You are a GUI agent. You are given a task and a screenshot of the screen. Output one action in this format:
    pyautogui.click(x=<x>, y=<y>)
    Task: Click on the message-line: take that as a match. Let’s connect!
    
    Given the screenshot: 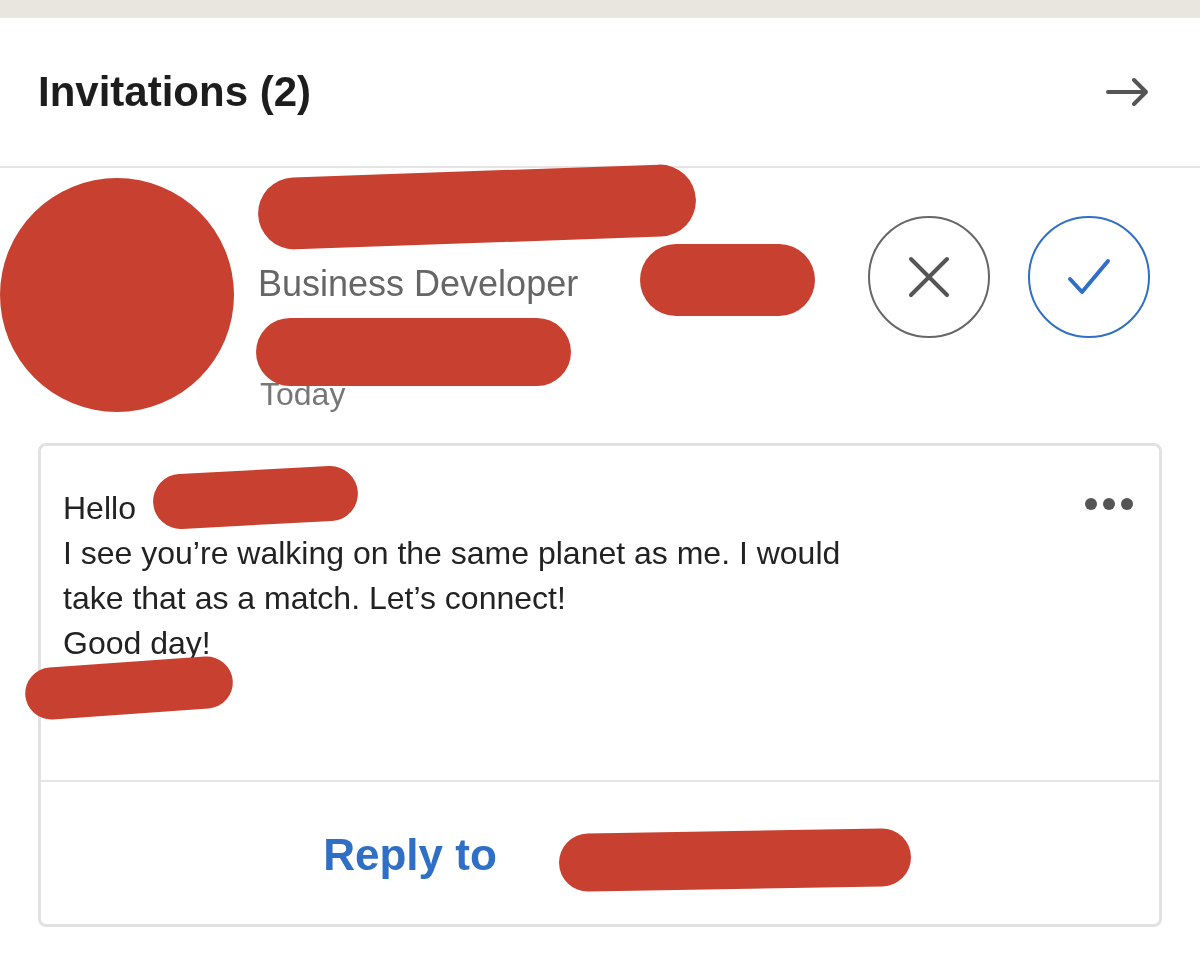 What is the action you would take?
    pyautogui.click(x=314, y=598)
    